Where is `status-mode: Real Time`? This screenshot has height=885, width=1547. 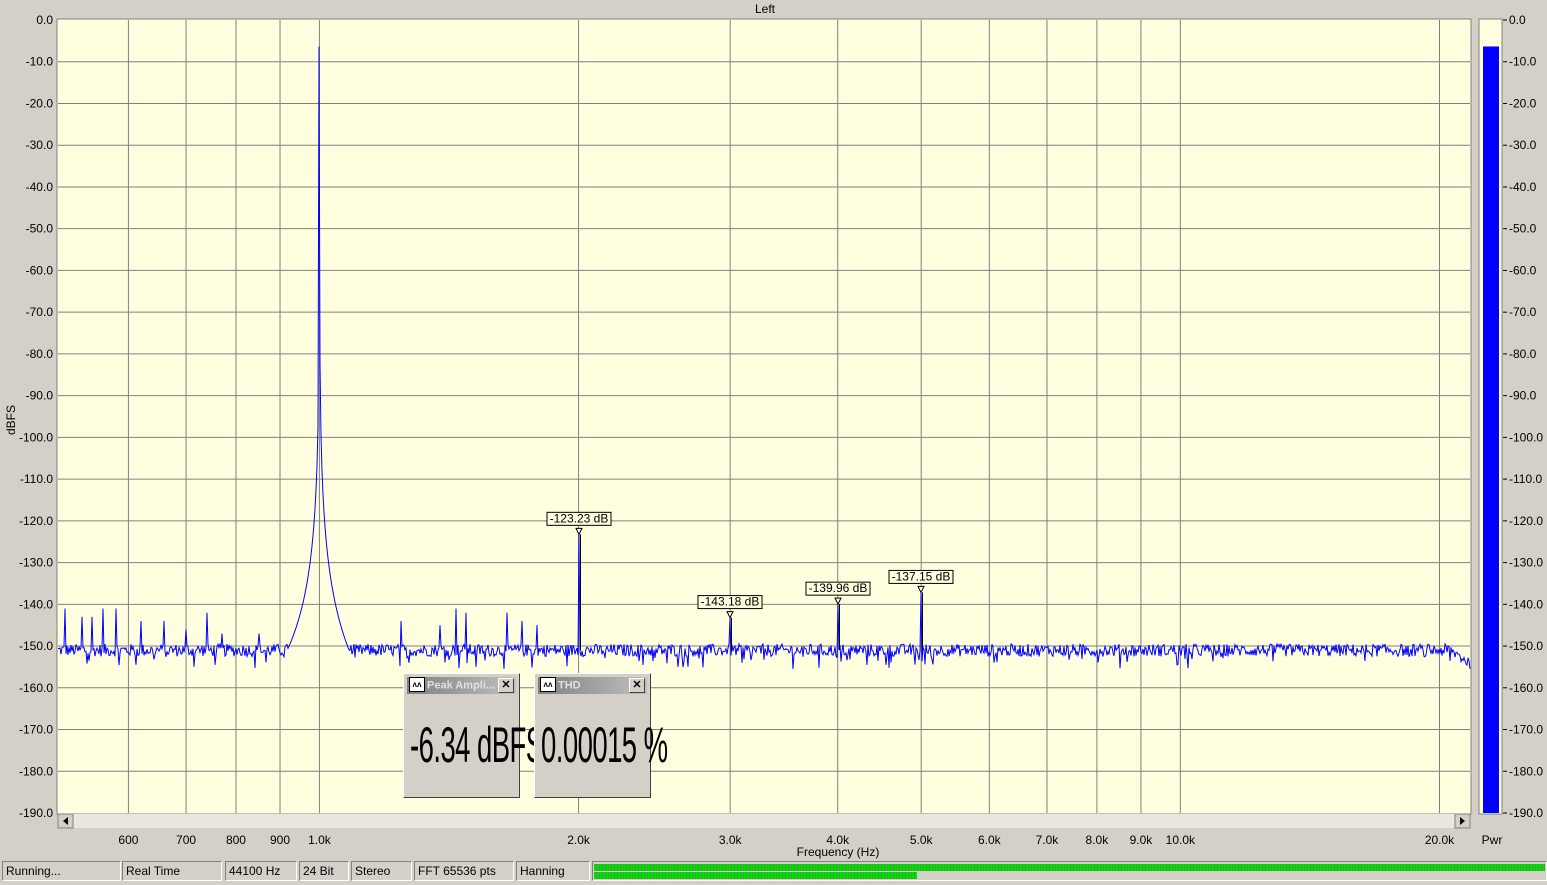 status-mode: Real Time is located at coordinates (172, 871).